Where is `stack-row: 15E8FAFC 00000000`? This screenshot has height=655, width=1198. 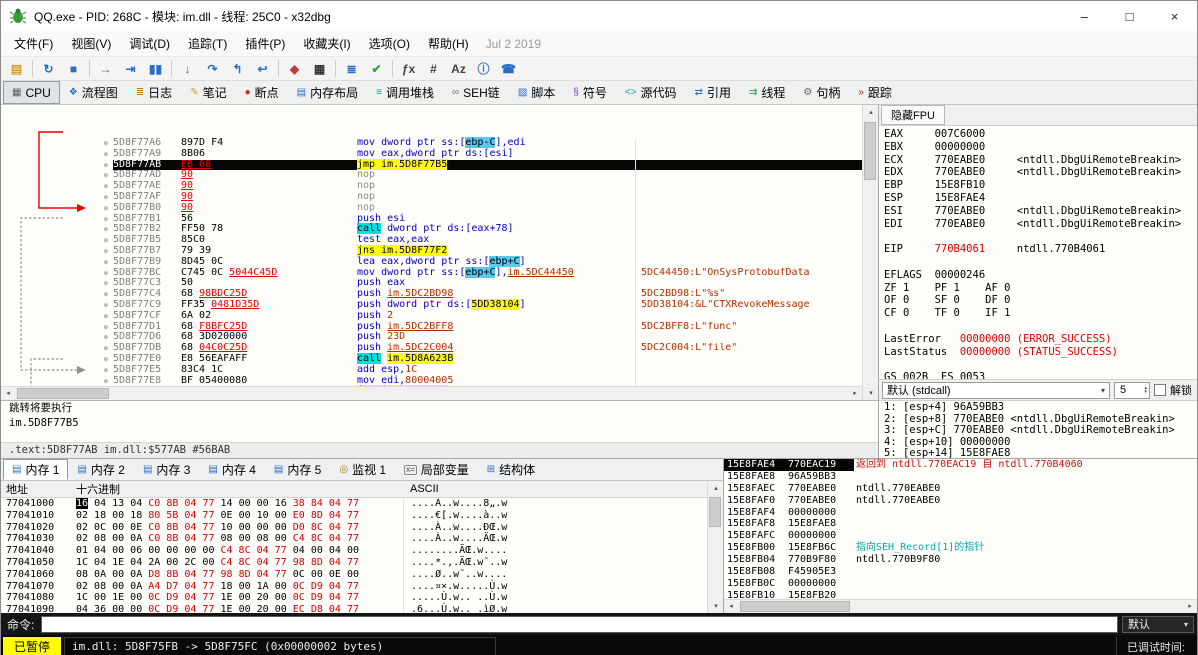 stack-row: 15E8FAFC 00000000 is located at coordinates (960, 536).